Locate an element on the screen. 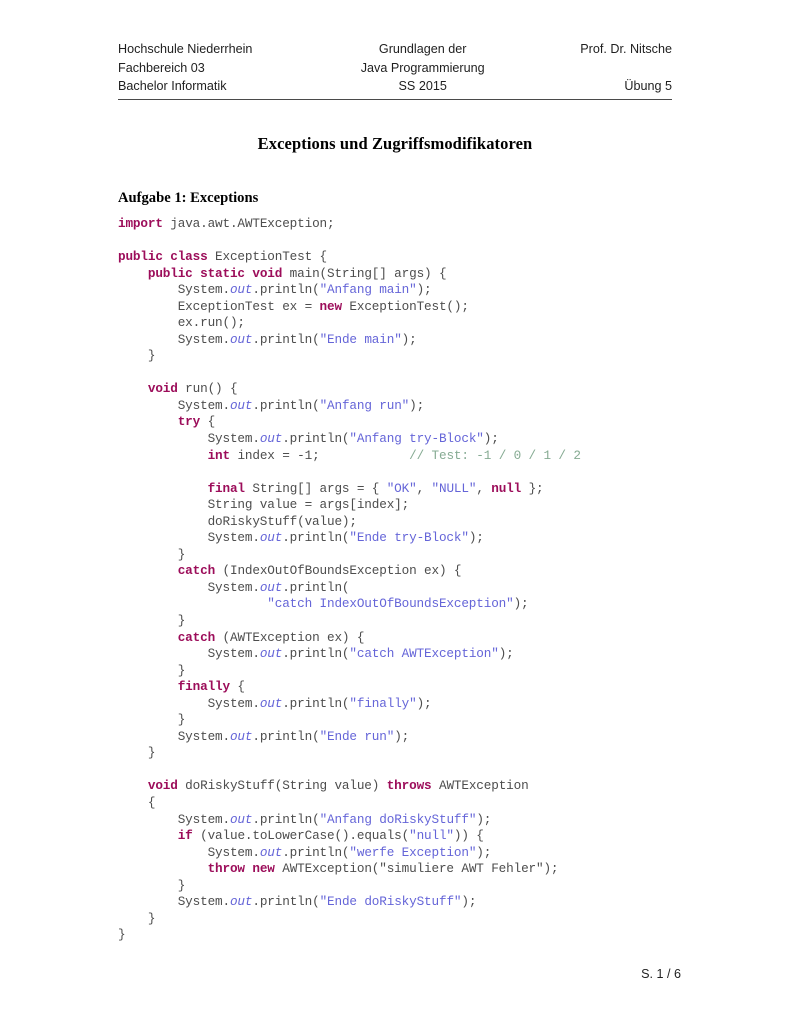  code-line: System.out.println("Ende doRiskyStuff"); is located at coordinates (399, 902).